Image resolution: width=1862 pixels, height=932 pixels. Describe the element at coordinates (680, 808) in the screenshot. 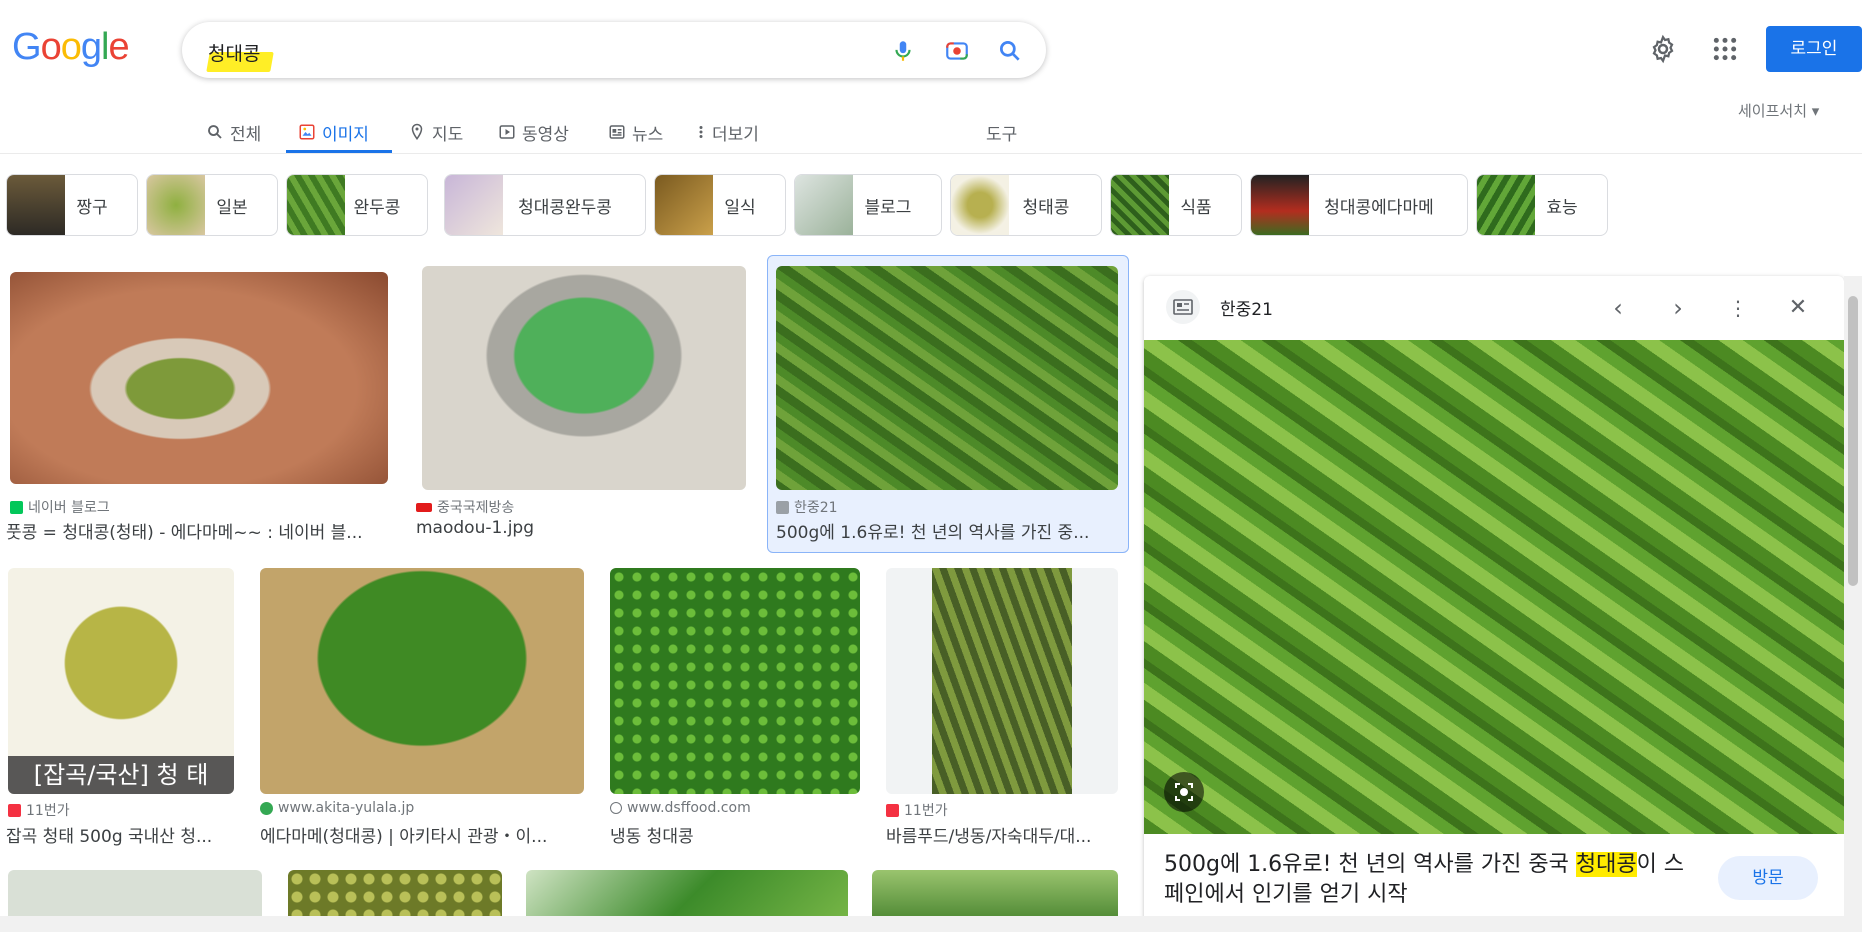

I see `result-source: www.dsffood.com` at that location.